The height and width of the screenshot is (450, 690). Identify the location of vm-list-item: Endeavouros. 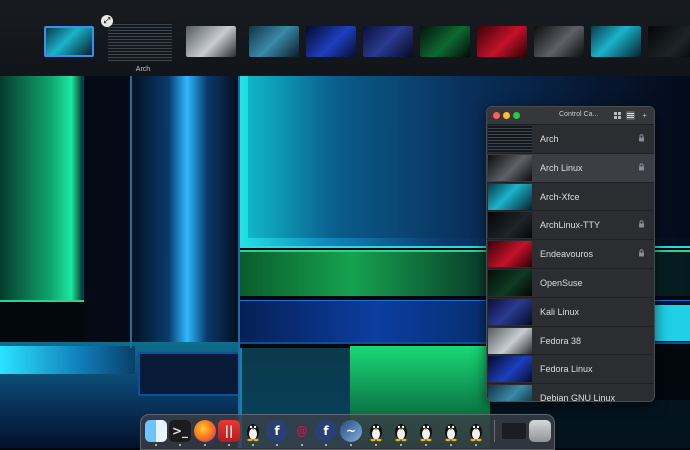
(570, 254).